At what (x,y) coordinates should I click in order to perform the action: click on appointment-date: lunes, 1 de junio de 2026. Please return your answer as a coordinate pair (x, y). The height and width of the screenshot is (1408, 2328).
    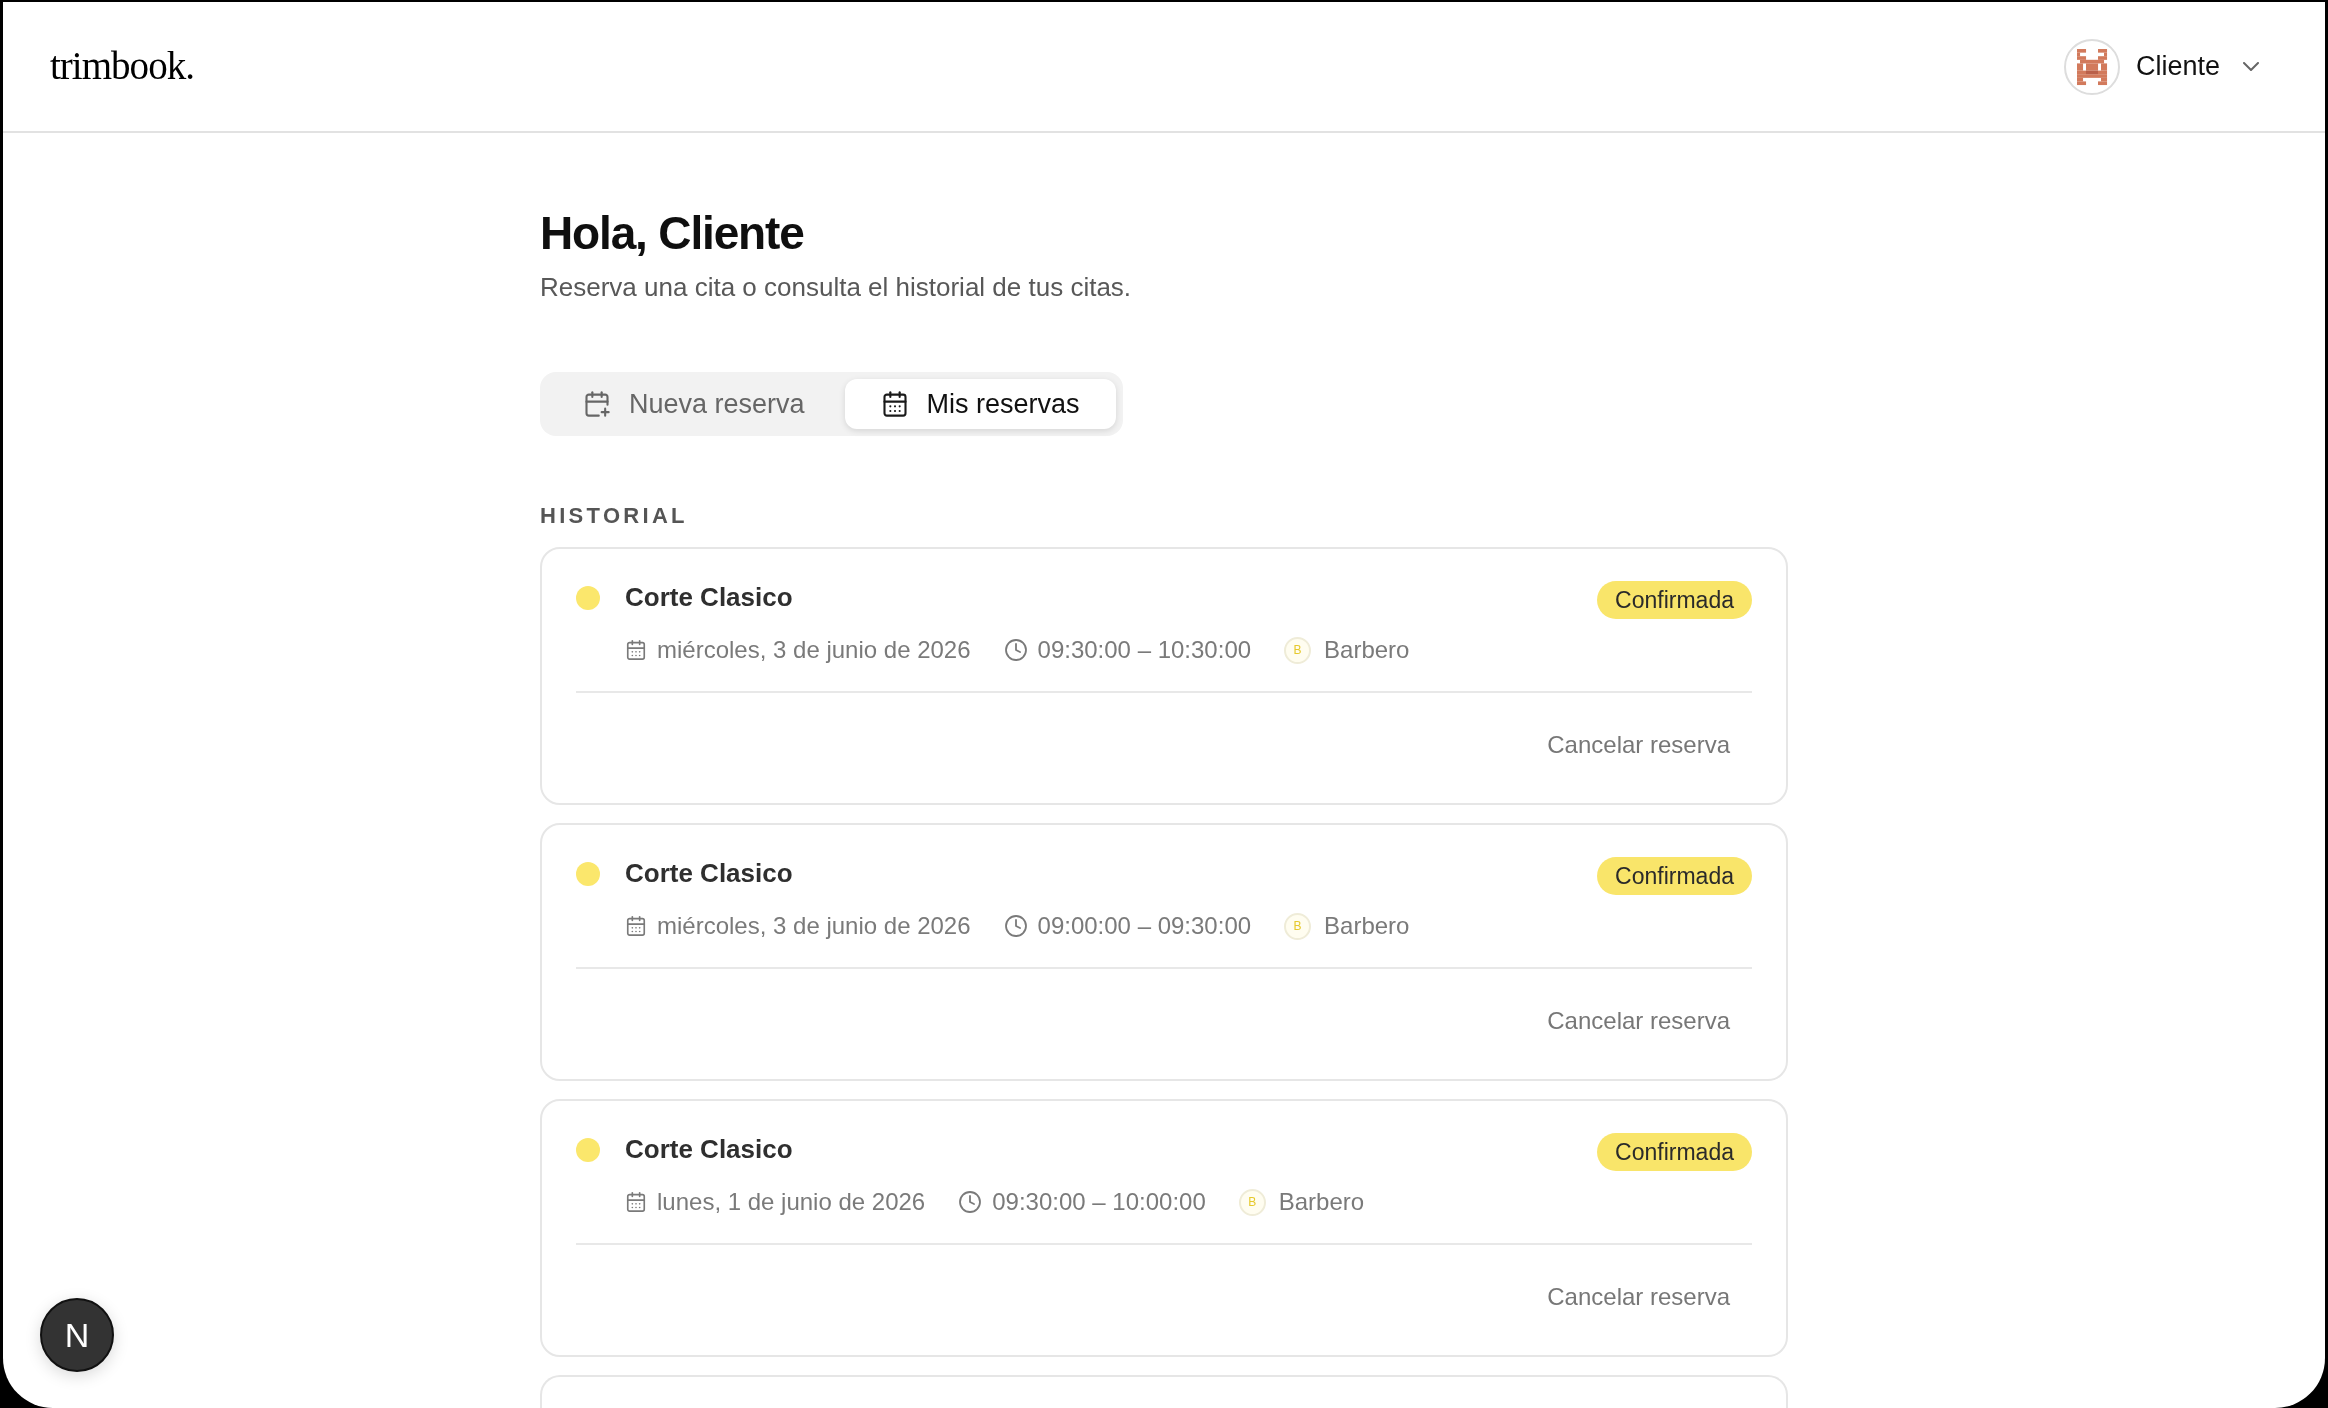
    Looking at the image, I should click on (791, 1202).